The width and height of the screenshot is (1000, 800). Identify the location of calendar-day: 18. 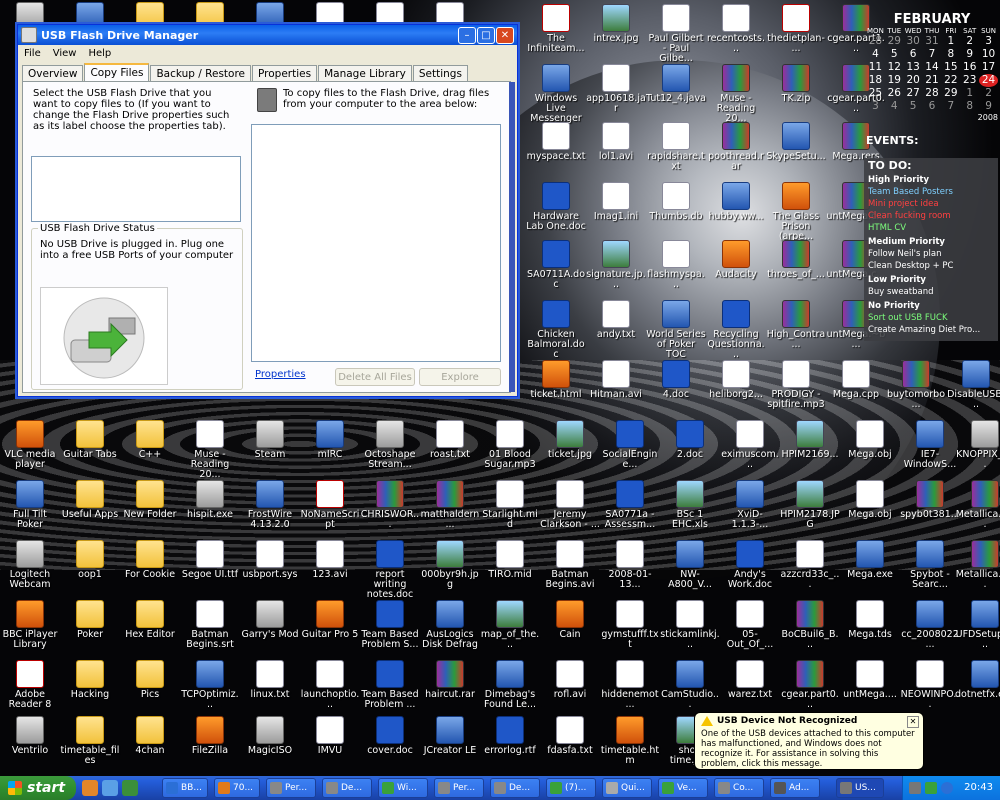
(875, 80).